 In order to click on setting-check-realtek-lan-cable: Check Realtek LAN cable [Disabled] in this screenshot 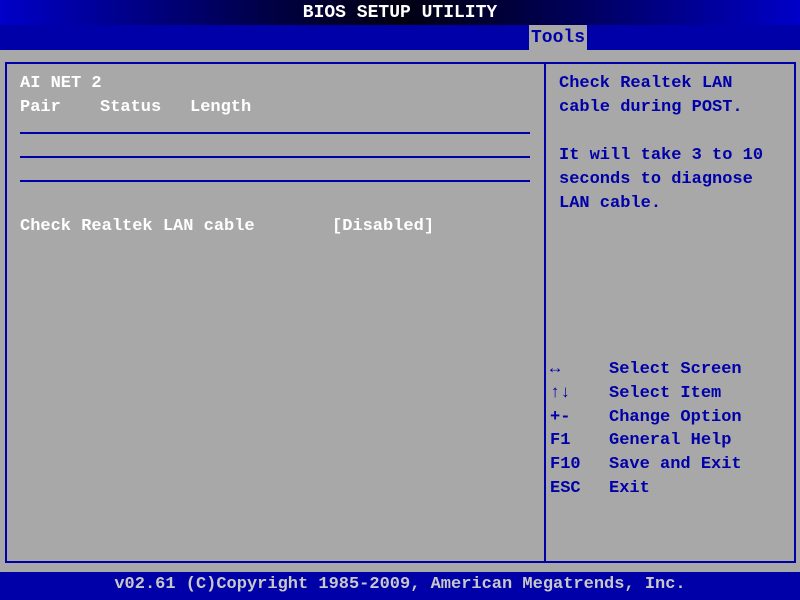, I will do `click(230, 228)`.